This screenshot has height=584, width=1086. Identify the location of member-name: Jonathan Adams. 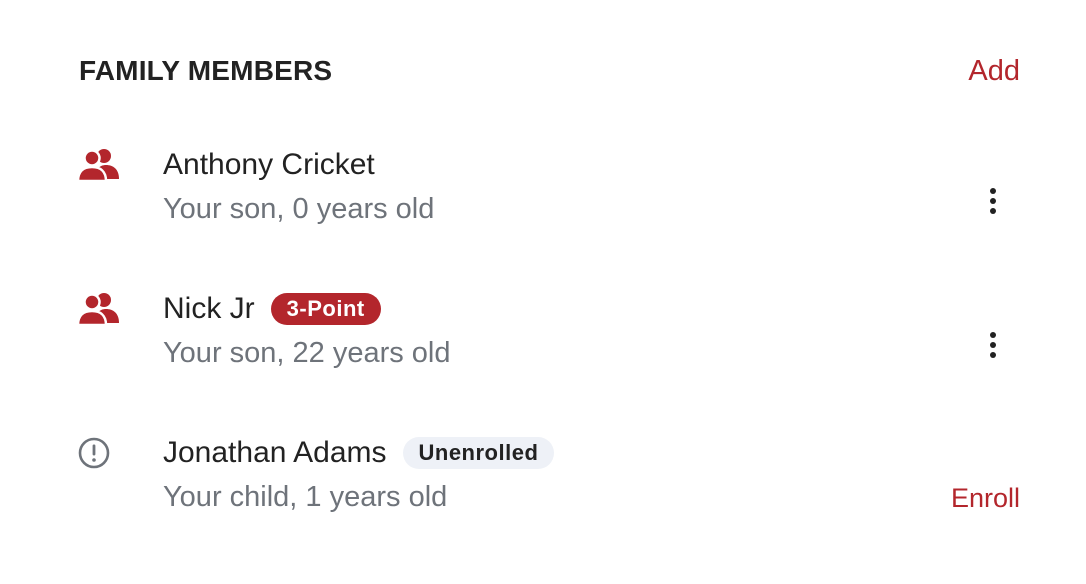
(275, 452).